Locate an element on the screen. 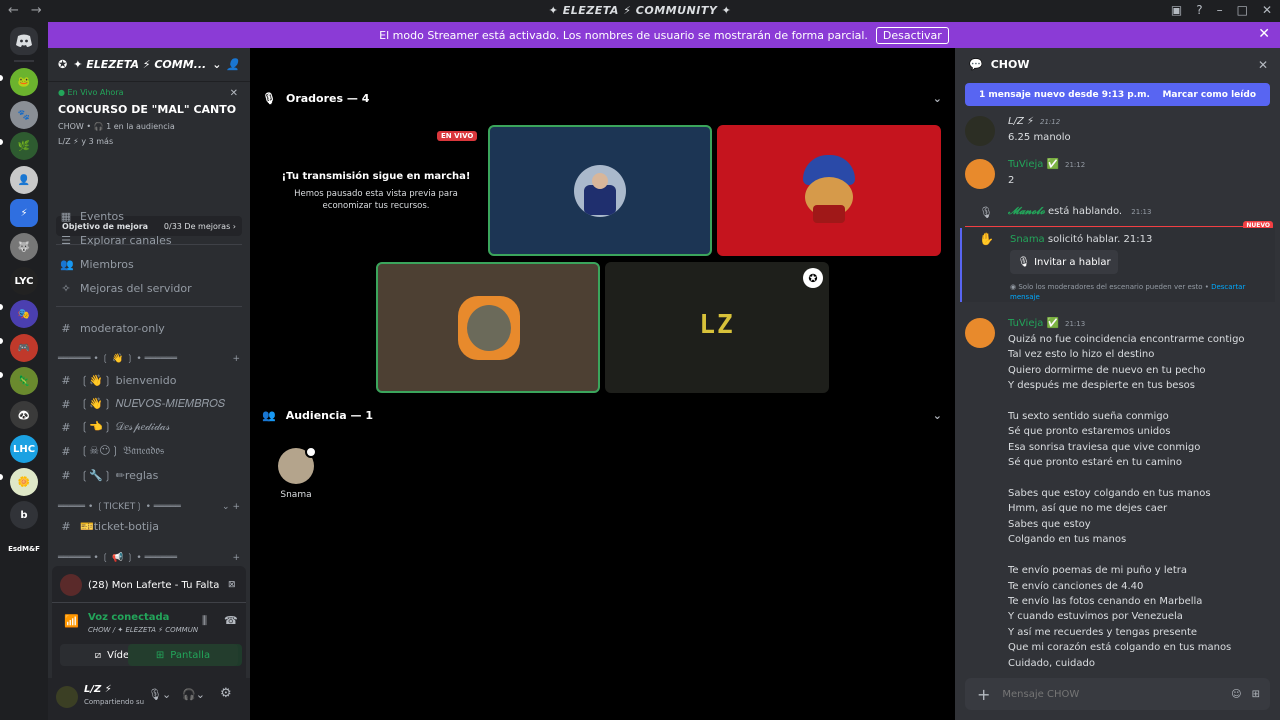 This screenshot has height=720, width=1280. server-icon-6: 🐺 is located at coordinates (24, 247).